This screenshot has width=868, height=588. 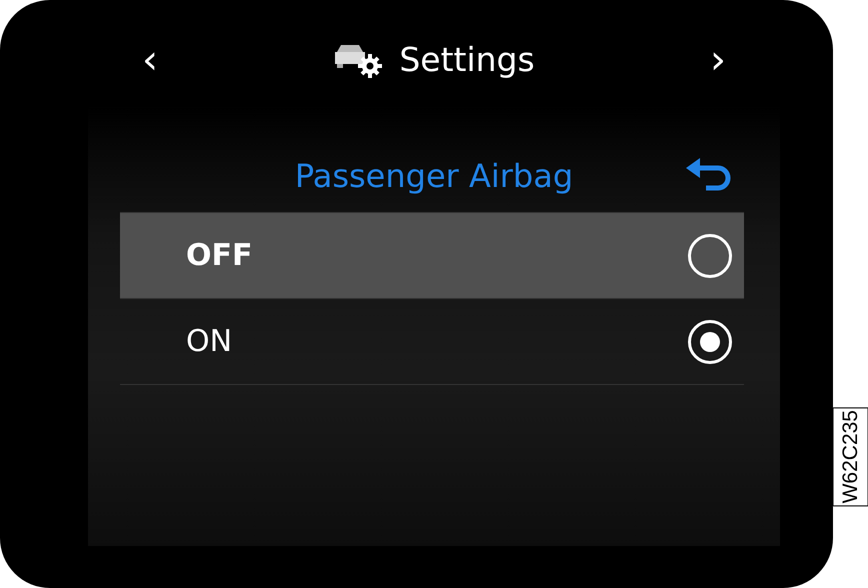 What do you see at coordinates (358, 60) in the screenshot?
I see `car-settings-icon` at bounding box center [358, 60].